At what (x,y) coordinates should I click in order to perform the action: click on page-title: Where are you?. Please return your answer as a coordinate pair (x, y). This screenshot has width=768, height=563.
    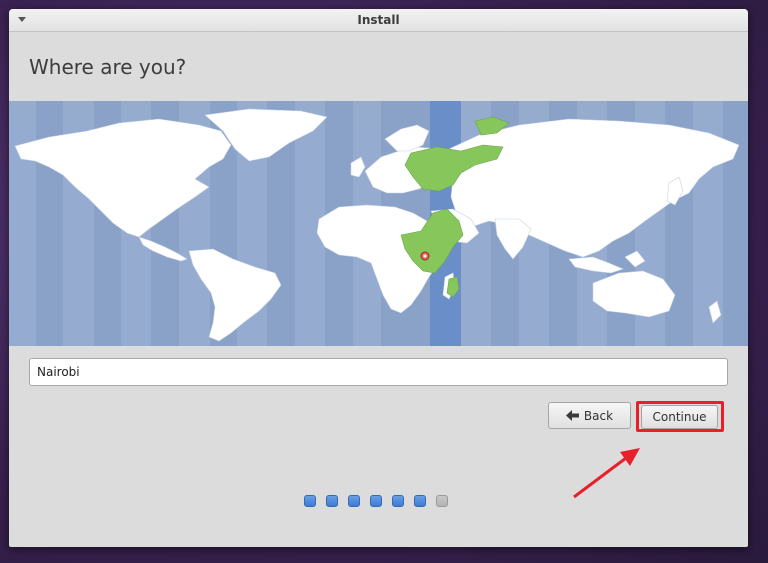
    Looking at the image, I should click on (108, 67).